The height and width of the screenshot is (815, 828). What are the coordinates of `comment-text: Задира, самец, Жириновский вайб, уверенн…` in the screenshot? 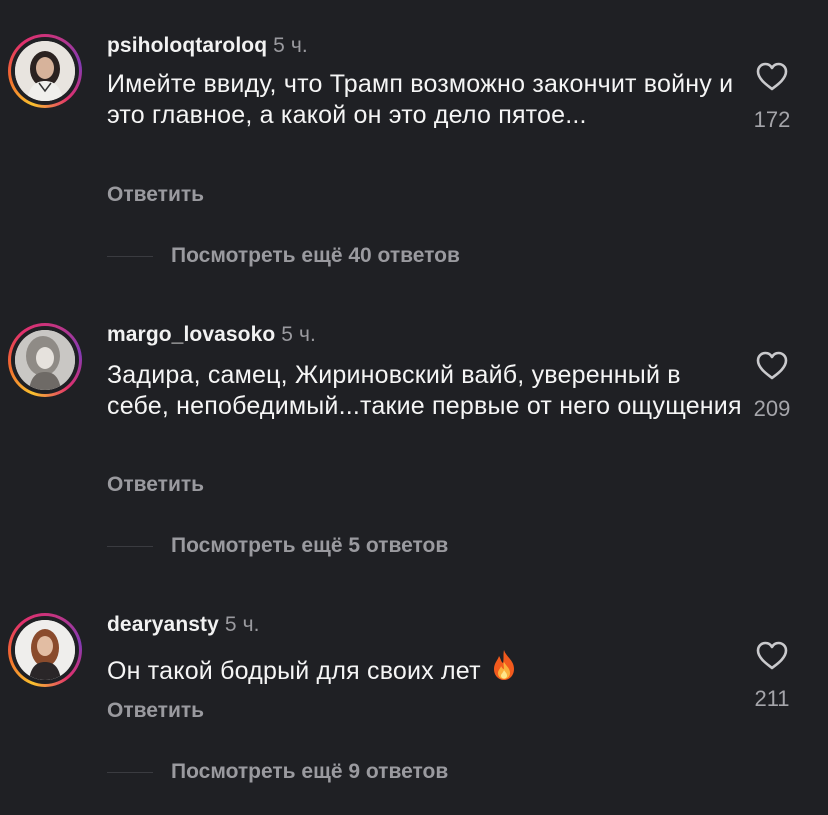 It's located at (424, 390).